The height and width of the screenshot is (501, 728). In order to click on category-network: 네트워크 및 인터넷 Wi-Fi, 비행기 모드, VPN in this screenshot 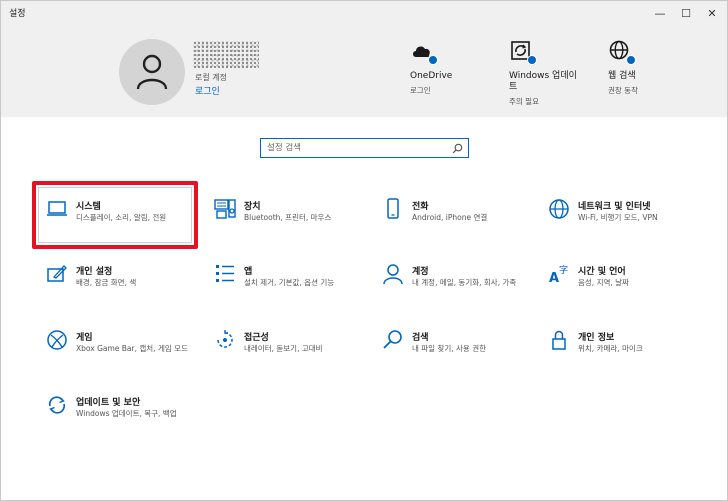, I will do `click(628, 224)`.